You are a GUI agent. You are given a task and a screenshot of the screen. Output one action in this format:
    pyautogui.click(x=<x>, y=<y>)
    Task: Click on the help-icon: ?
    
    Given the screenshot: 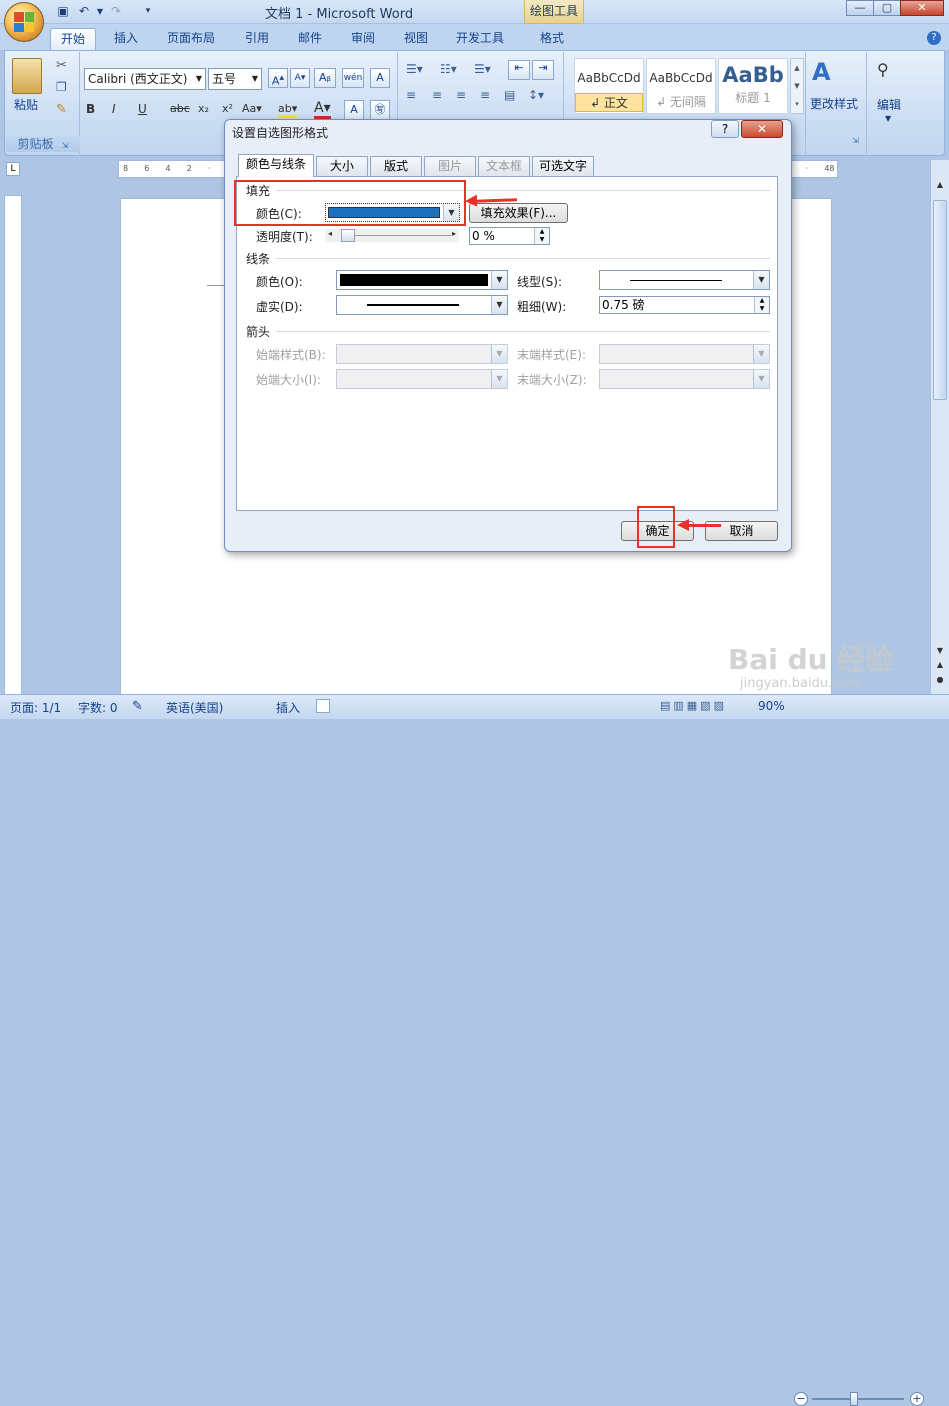 What is the action you would take?
    pyautogui.click(x=934, y=38)
    